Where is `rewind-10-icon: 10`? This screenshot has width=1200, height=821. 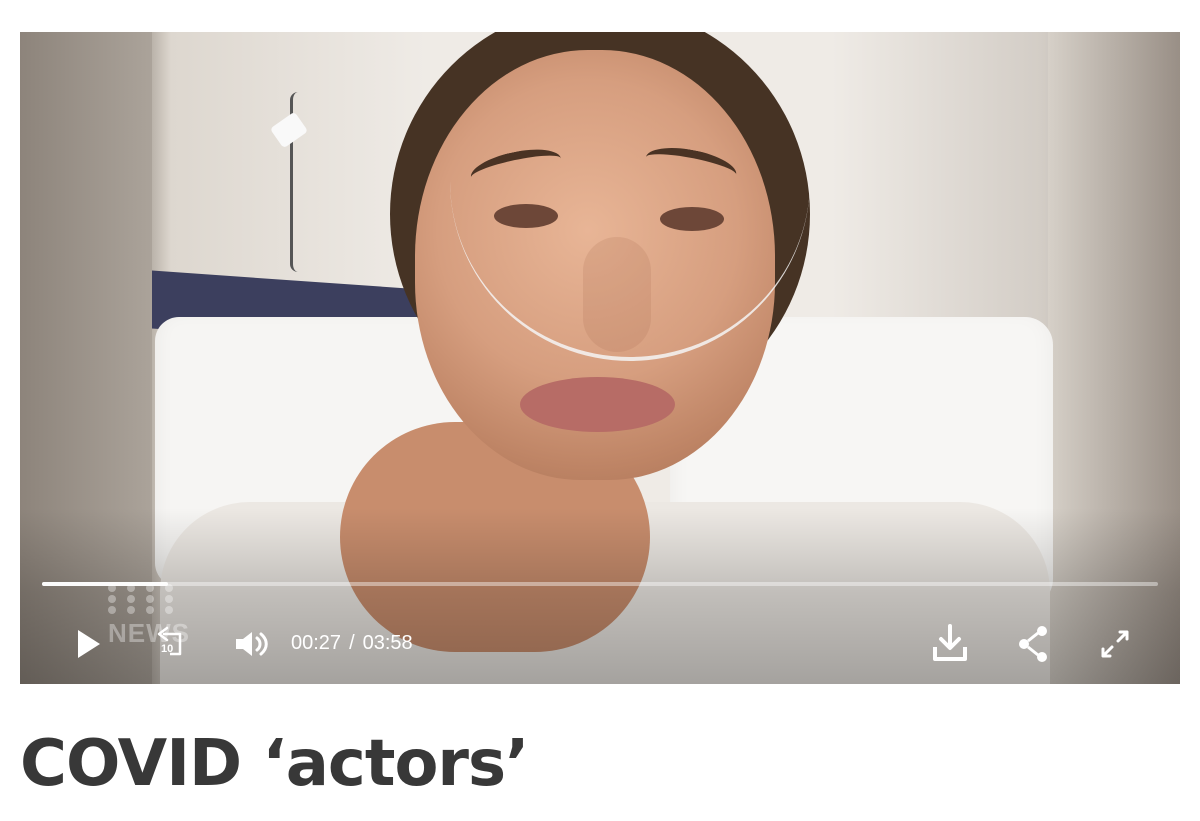 rewind-10-icon: 10 is located at coordinates (171, 644).